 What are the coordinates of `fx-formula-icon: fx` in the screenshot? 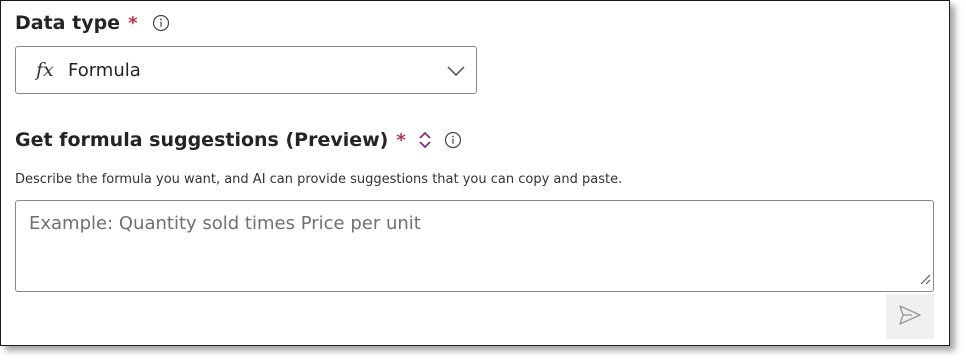 It's located at (45, 70).